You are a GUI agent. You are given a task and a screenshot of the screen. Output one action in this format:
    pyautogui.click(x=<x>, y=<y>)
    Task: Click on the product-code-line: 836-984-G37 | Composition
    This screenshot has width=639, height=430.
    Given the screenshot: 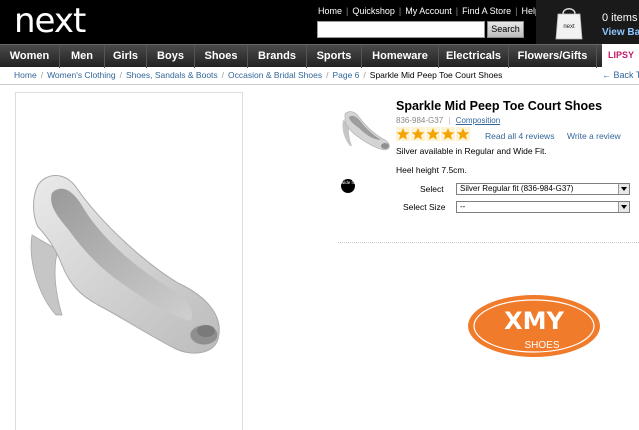 What is the action you would take?
    pyautogui.click(x=448, y=120)
    